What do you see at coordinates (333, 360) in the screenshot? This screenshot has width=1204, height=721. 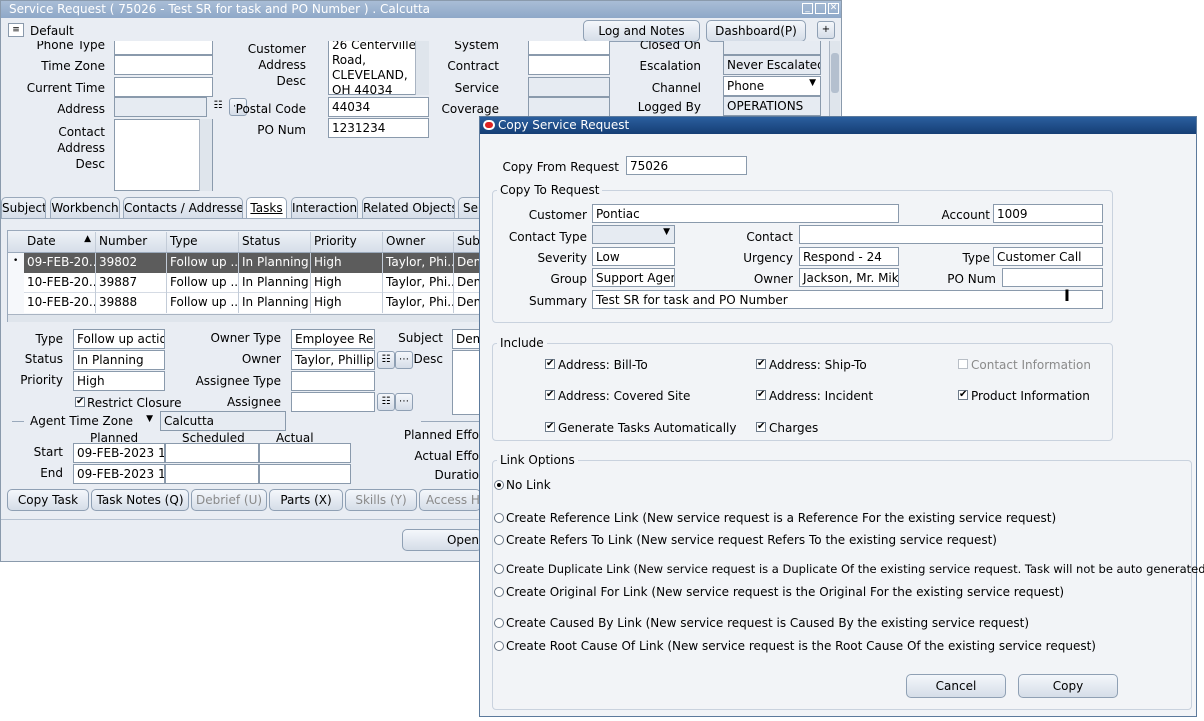 I see `owner-field: Taylor, Phillip C` at bounding box center [333, 360].